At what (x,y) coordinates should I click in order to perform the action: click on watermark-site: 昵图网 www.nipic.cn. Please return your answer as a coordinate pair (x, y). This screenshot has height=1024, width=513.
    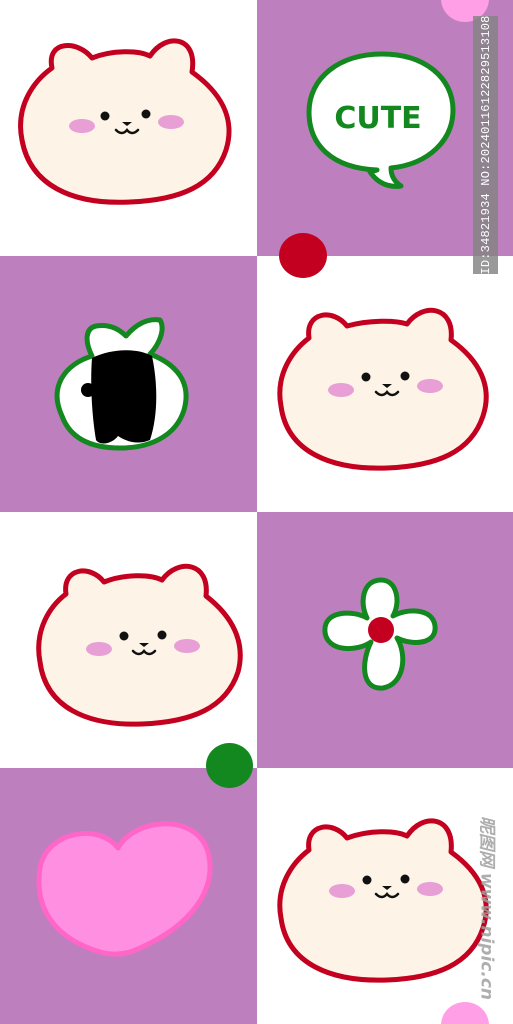
    Looking at the image, I should click on (489, 908).